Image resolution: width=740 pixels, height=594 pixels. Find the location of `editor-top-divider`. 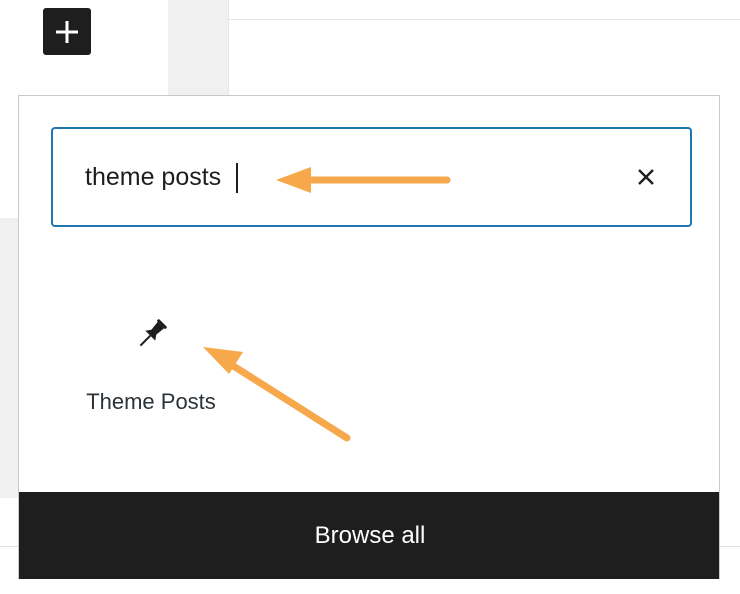

editor-top-divider is located at coordinates (484, 19).